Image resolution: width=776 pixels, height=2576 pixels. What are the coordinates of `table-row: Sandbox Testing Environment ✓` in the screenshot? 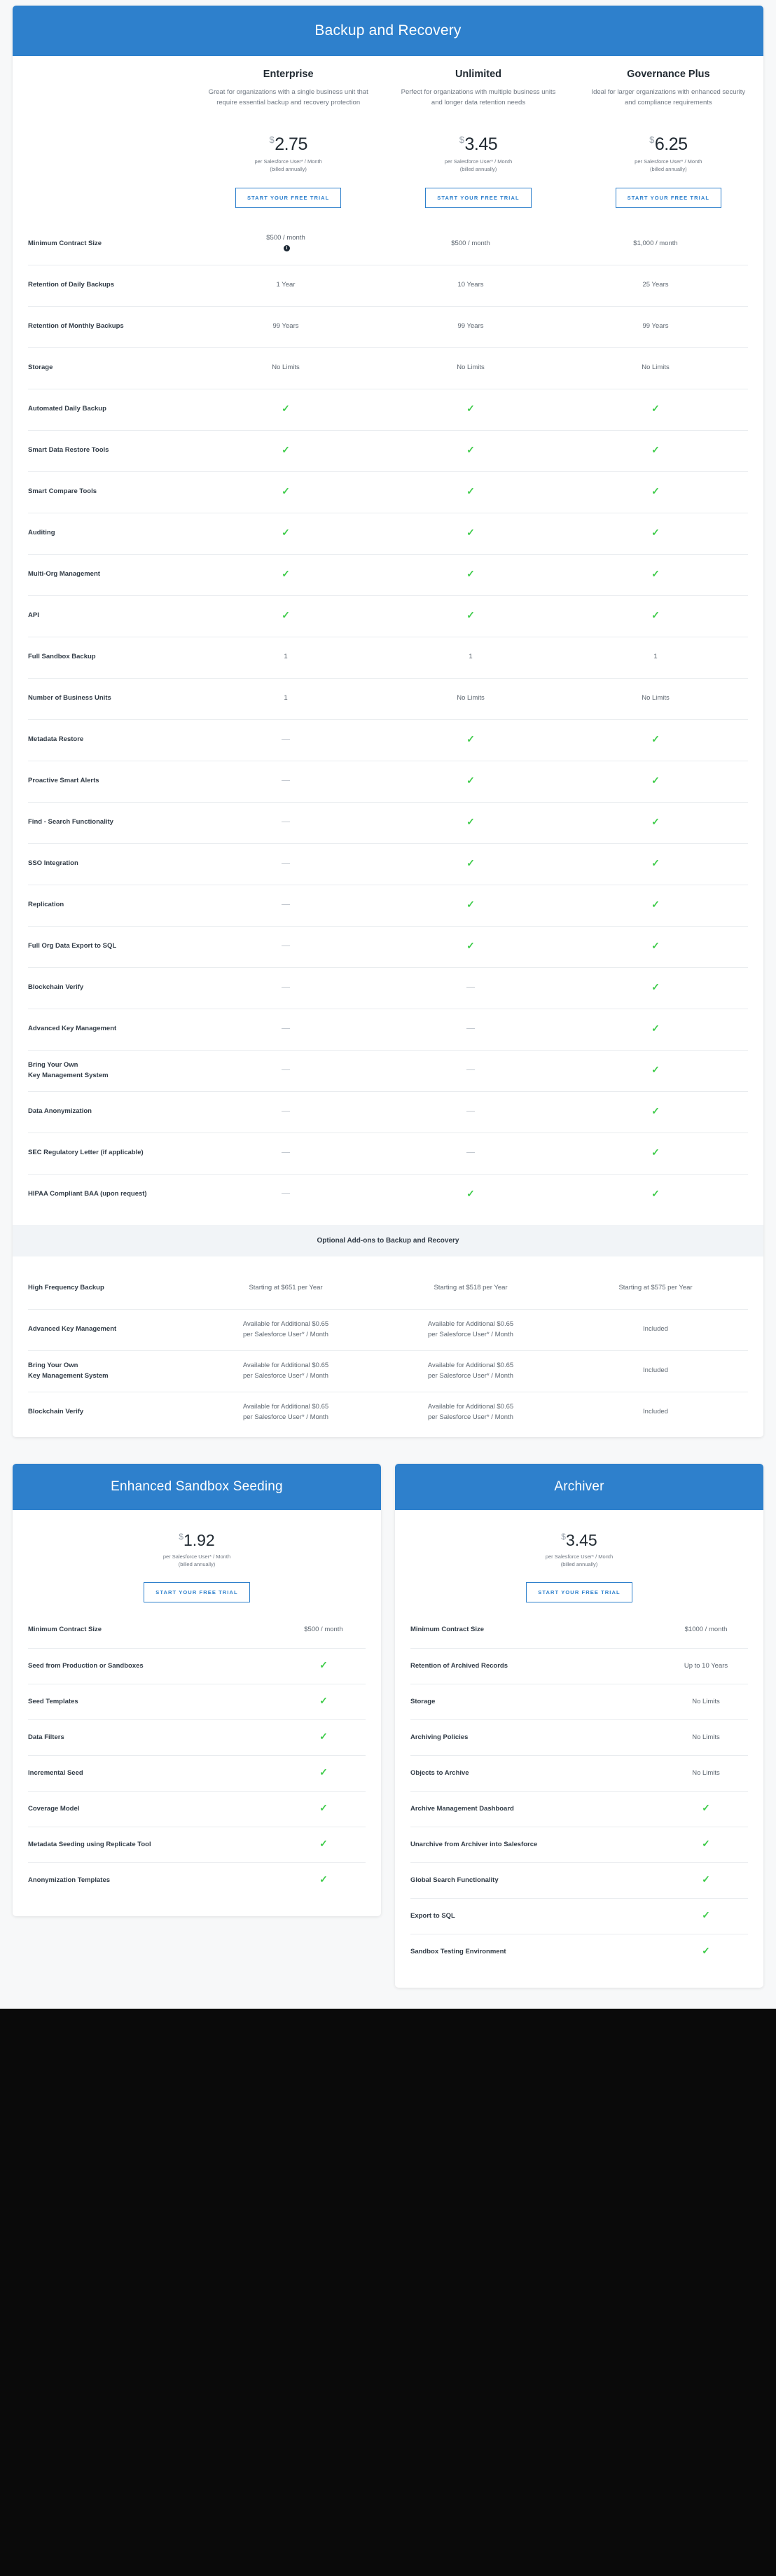 It's located at (579, 1952).